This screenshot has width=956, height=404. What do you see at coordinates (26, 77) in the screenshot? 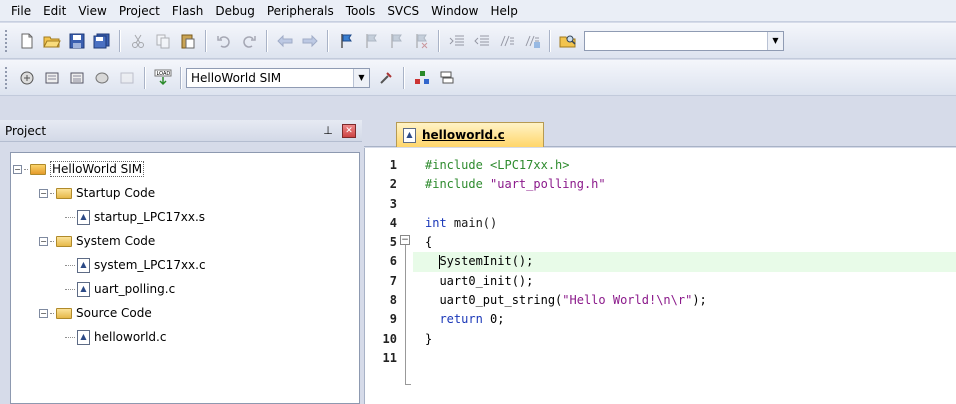
I see `translate-icon` at bounding box center [26, 77].